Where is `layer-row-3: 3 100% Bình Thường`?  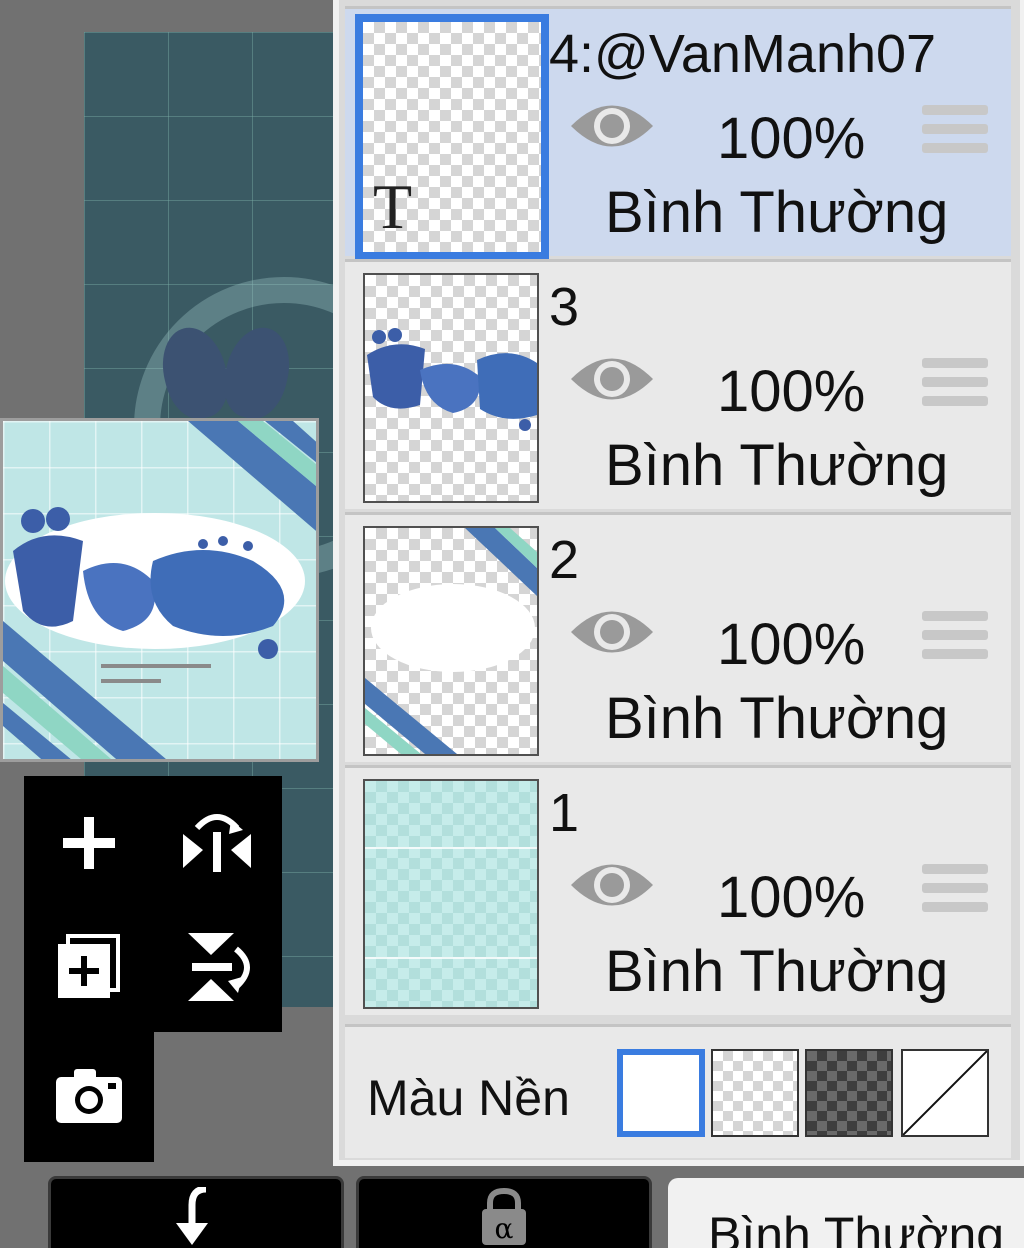
layer-row-3: 3 100% Bình Thường is located at coordinates (678, 384).